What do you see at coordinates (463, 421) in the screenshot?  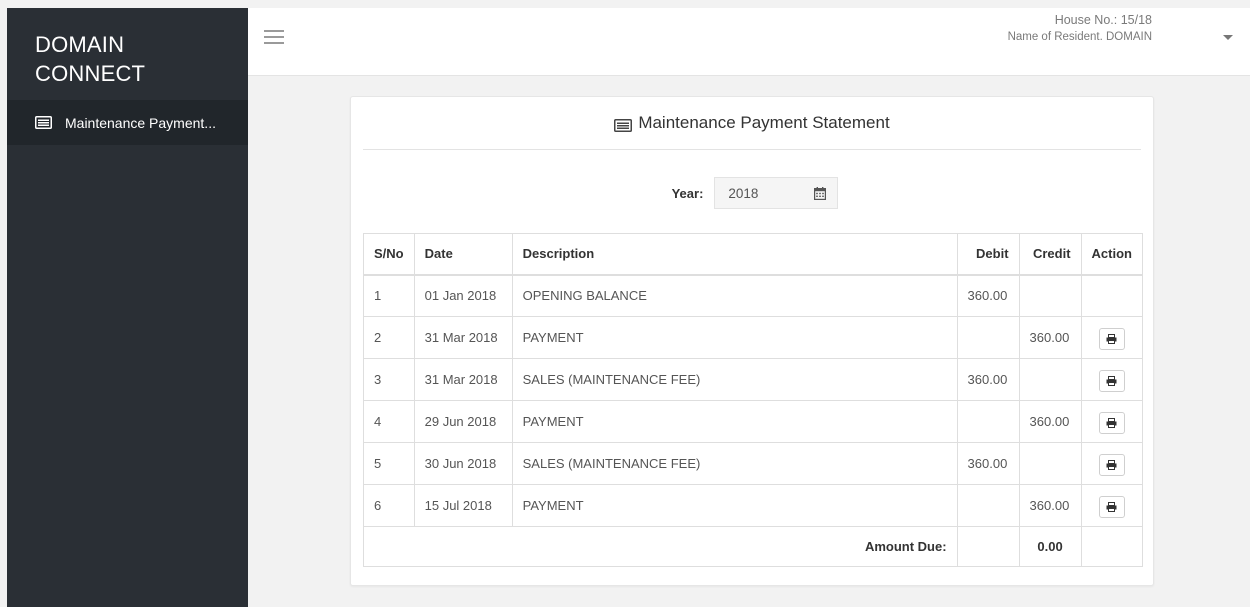 I see `cell-date: 29 Jun 2018` at bounding box center [463, 421].